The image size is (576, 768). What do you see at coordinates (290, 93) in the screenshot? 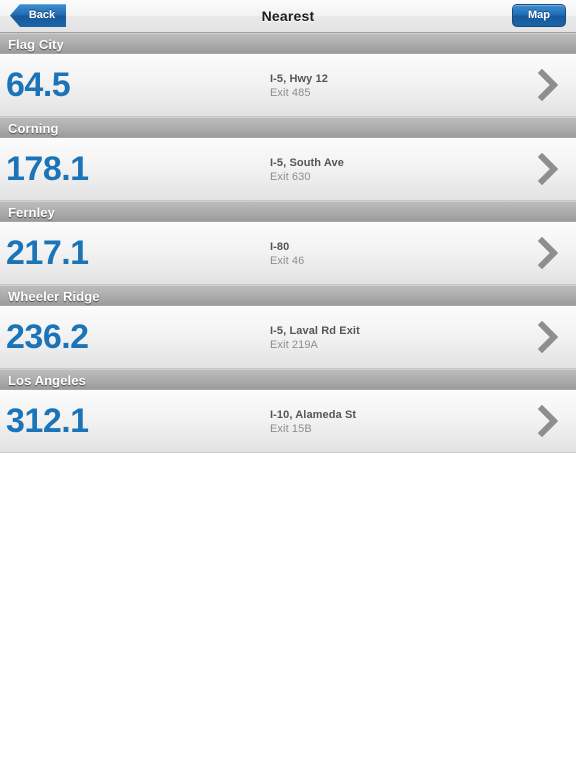
I see `exit-label: Exit 485` at bounding box center [290, 93].